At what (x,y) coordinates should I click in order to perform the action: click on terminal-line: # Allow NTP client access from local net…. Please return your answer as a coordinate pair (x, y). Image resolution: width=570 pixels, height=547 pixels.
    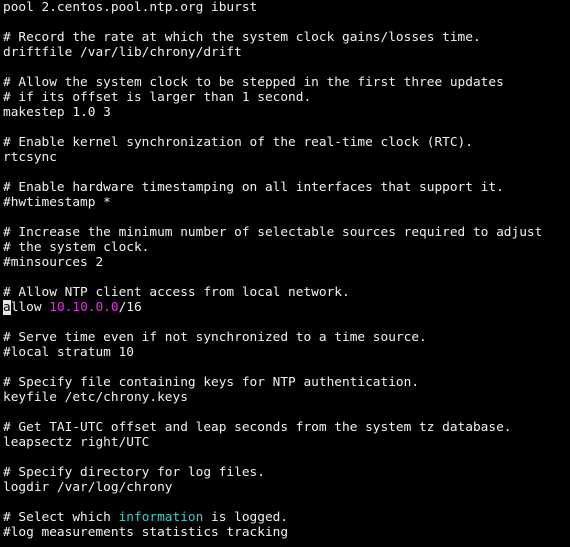
    Looking at the image, I should click on (286, 292).